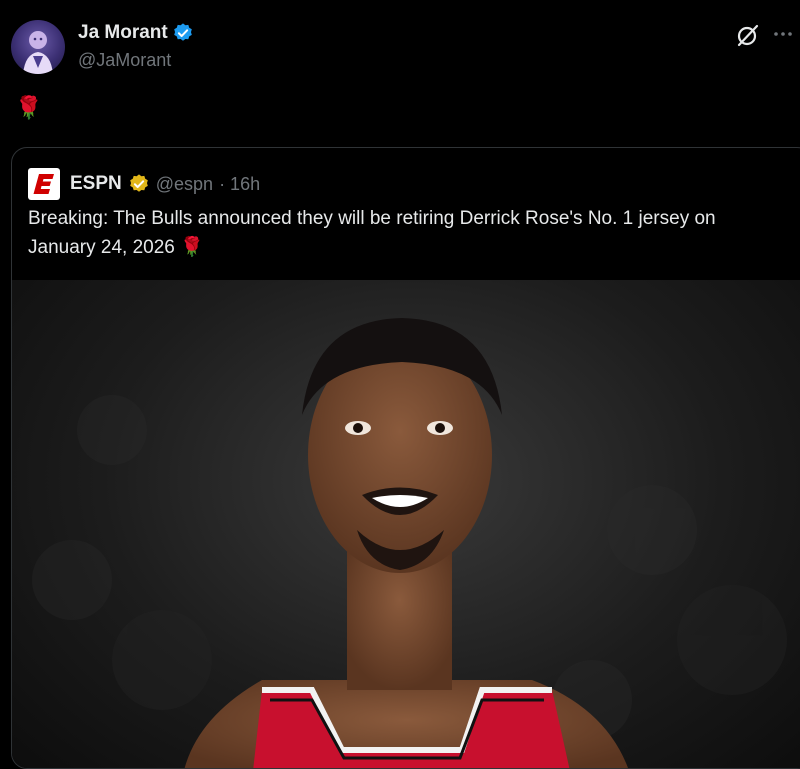 This screenshot has width=800, height=769. I want to click on grok-icon, so click(748, 35).